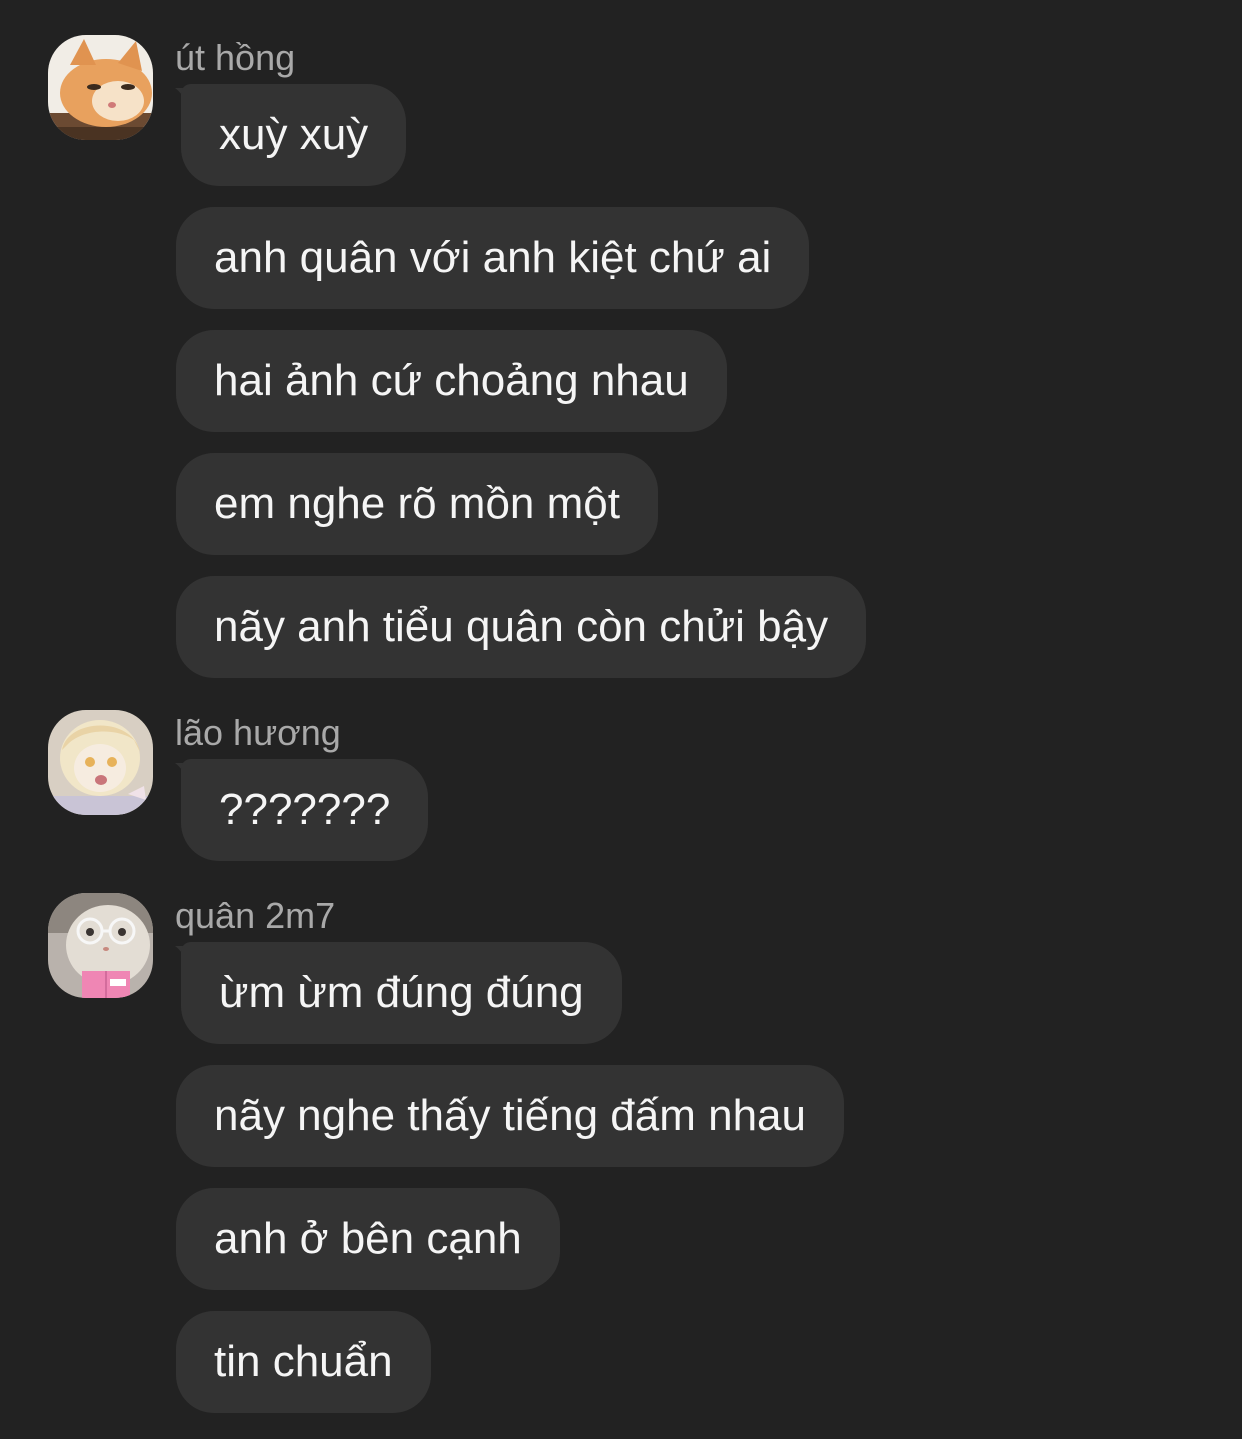 The width and height of the screenshot is (1242, 1439). Describe the element at coordinates (401, 993) in the screenshot. I see `message-bubble: ừm ừm đúng đúng` at that location.